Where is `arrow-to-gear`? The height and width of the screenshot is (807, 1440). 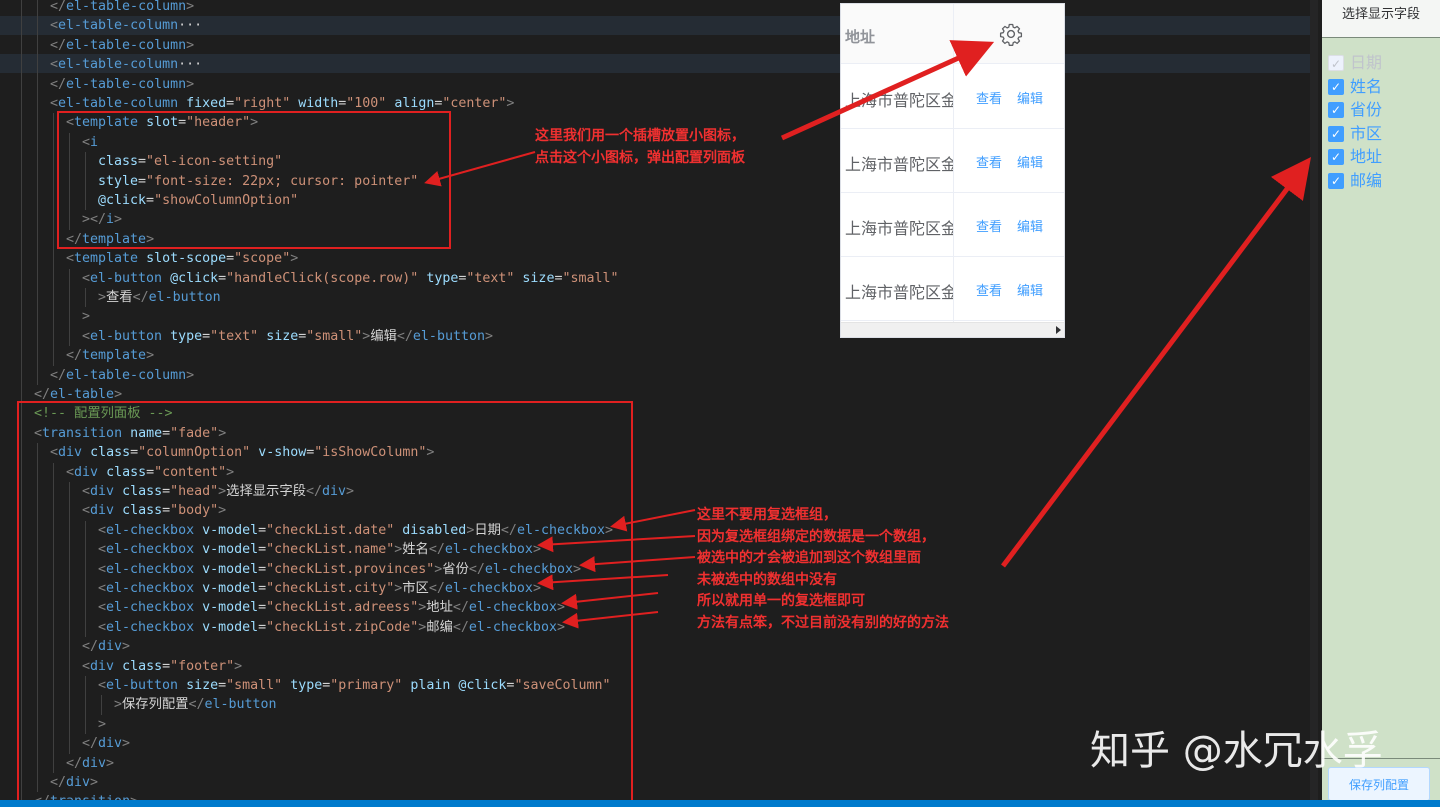
arrow-to-gear is located at coordinates (887, 90).